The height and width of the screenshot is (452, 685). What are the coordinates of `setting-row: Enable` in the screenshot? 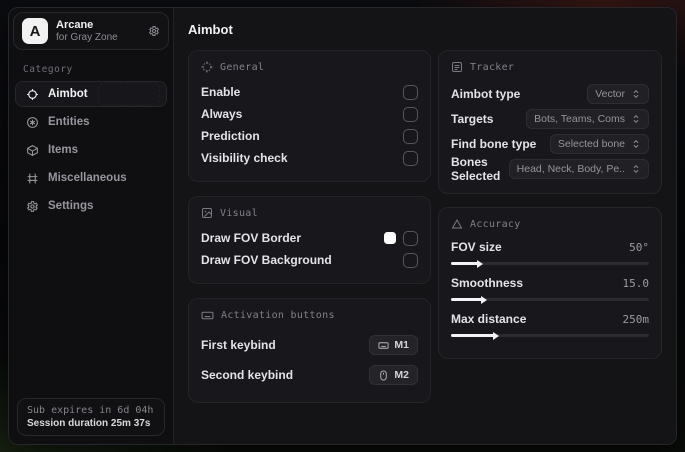 It's located at (309, 92).